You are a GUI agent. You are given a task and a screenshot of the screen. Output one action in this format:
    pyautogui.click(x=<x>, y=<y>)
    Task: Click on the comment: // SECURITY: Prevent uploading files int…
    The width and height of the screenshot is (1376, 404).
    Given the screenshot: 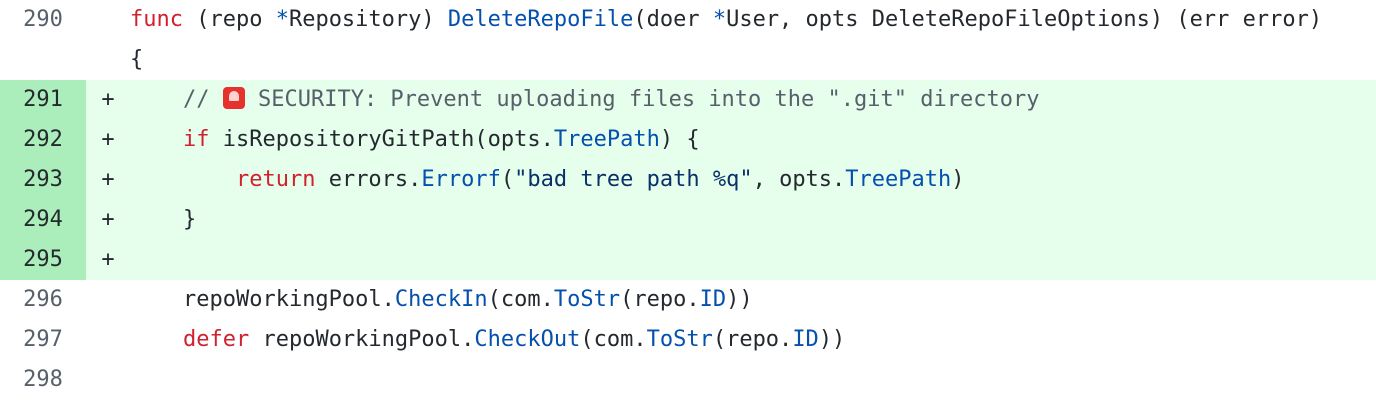 What is the action you would take?
    pyautogui.click(x=611, y=99)
    